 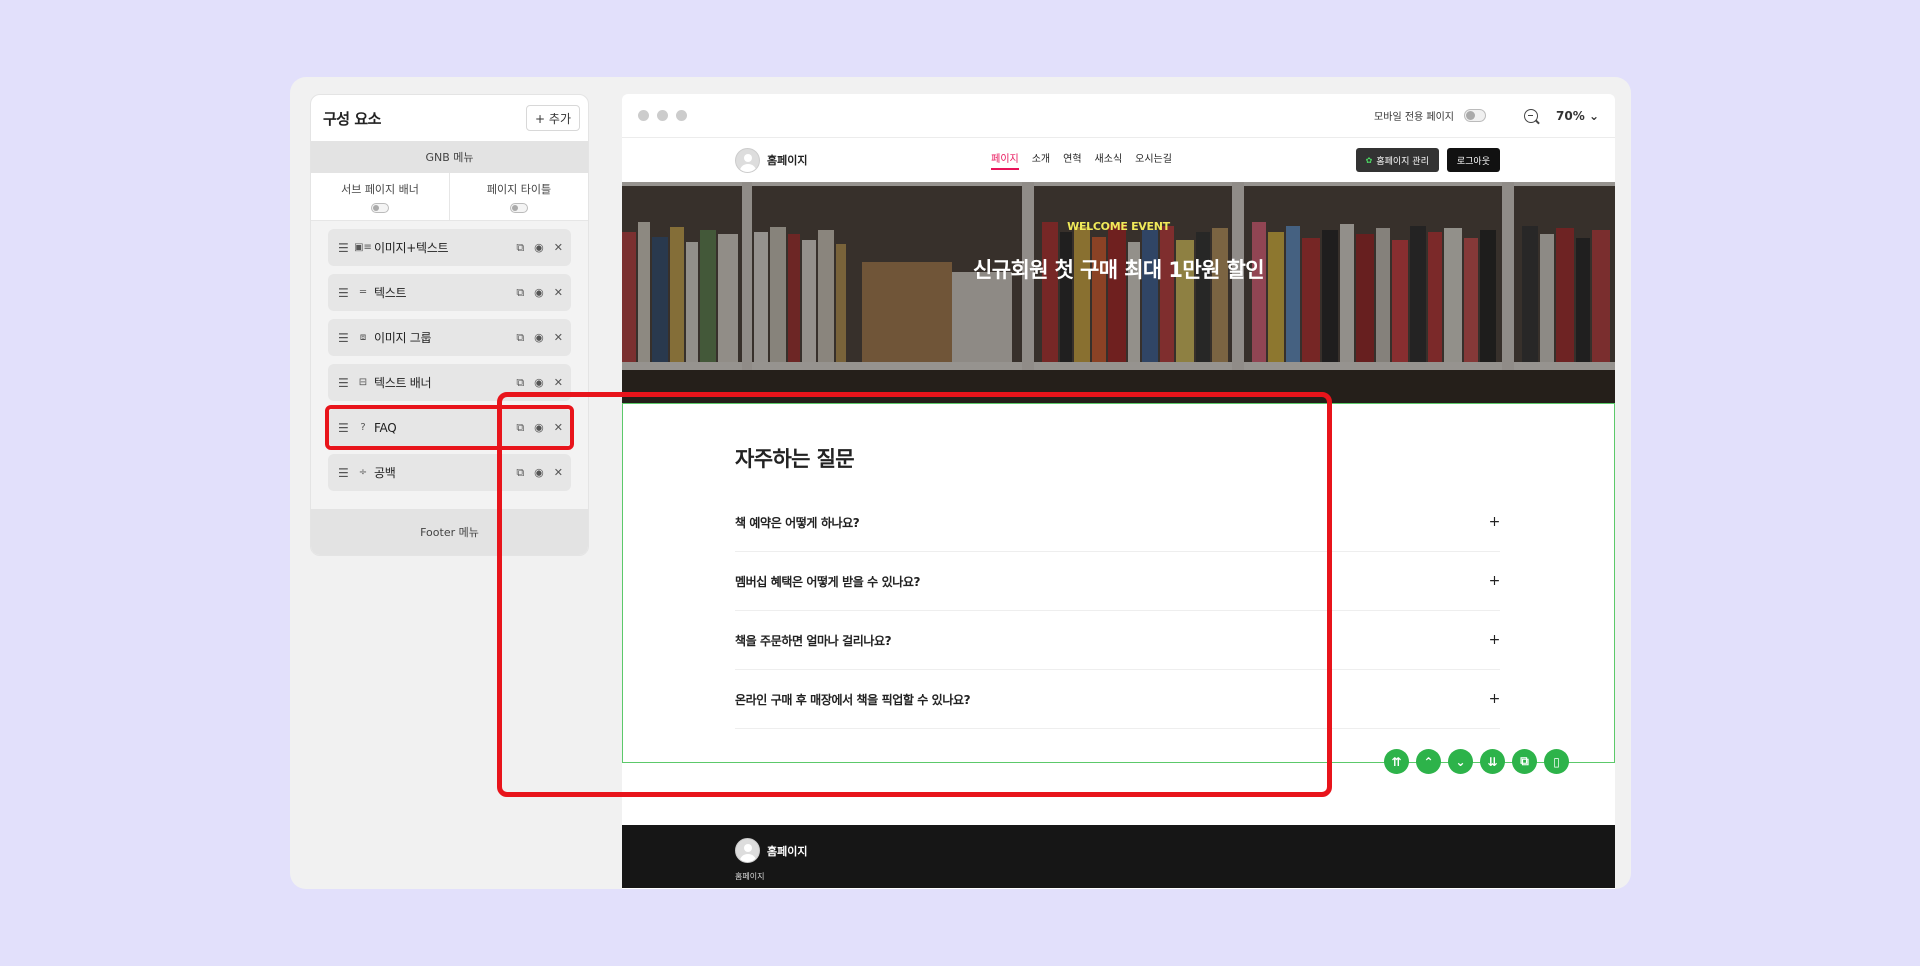 What do you see at coordinates (662, 115) in the screenshot?
I see `window-dots` at bounding box center [662, 115].